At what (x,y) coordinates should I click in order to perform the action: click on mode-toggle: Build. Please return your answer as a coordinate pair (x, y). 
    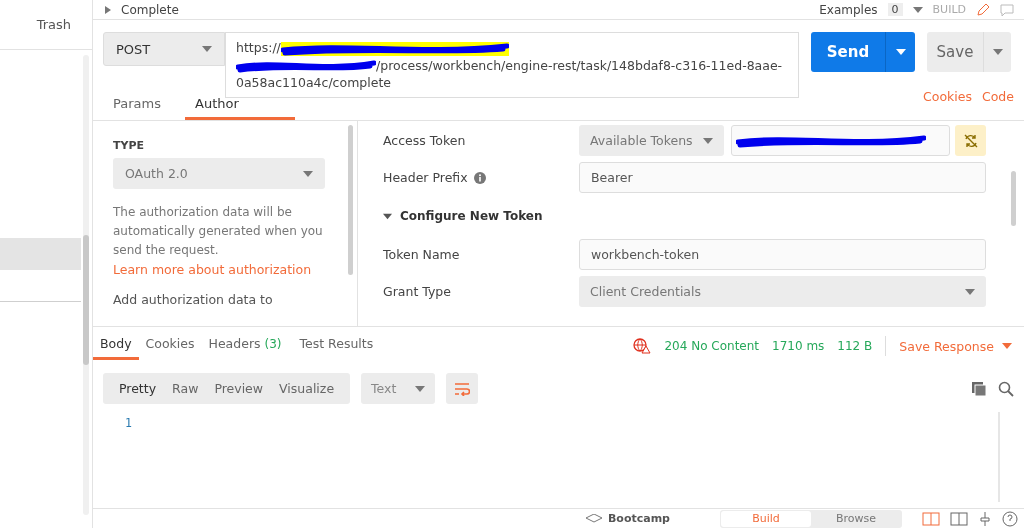
    Looking at the image, I should click on (766, 518).